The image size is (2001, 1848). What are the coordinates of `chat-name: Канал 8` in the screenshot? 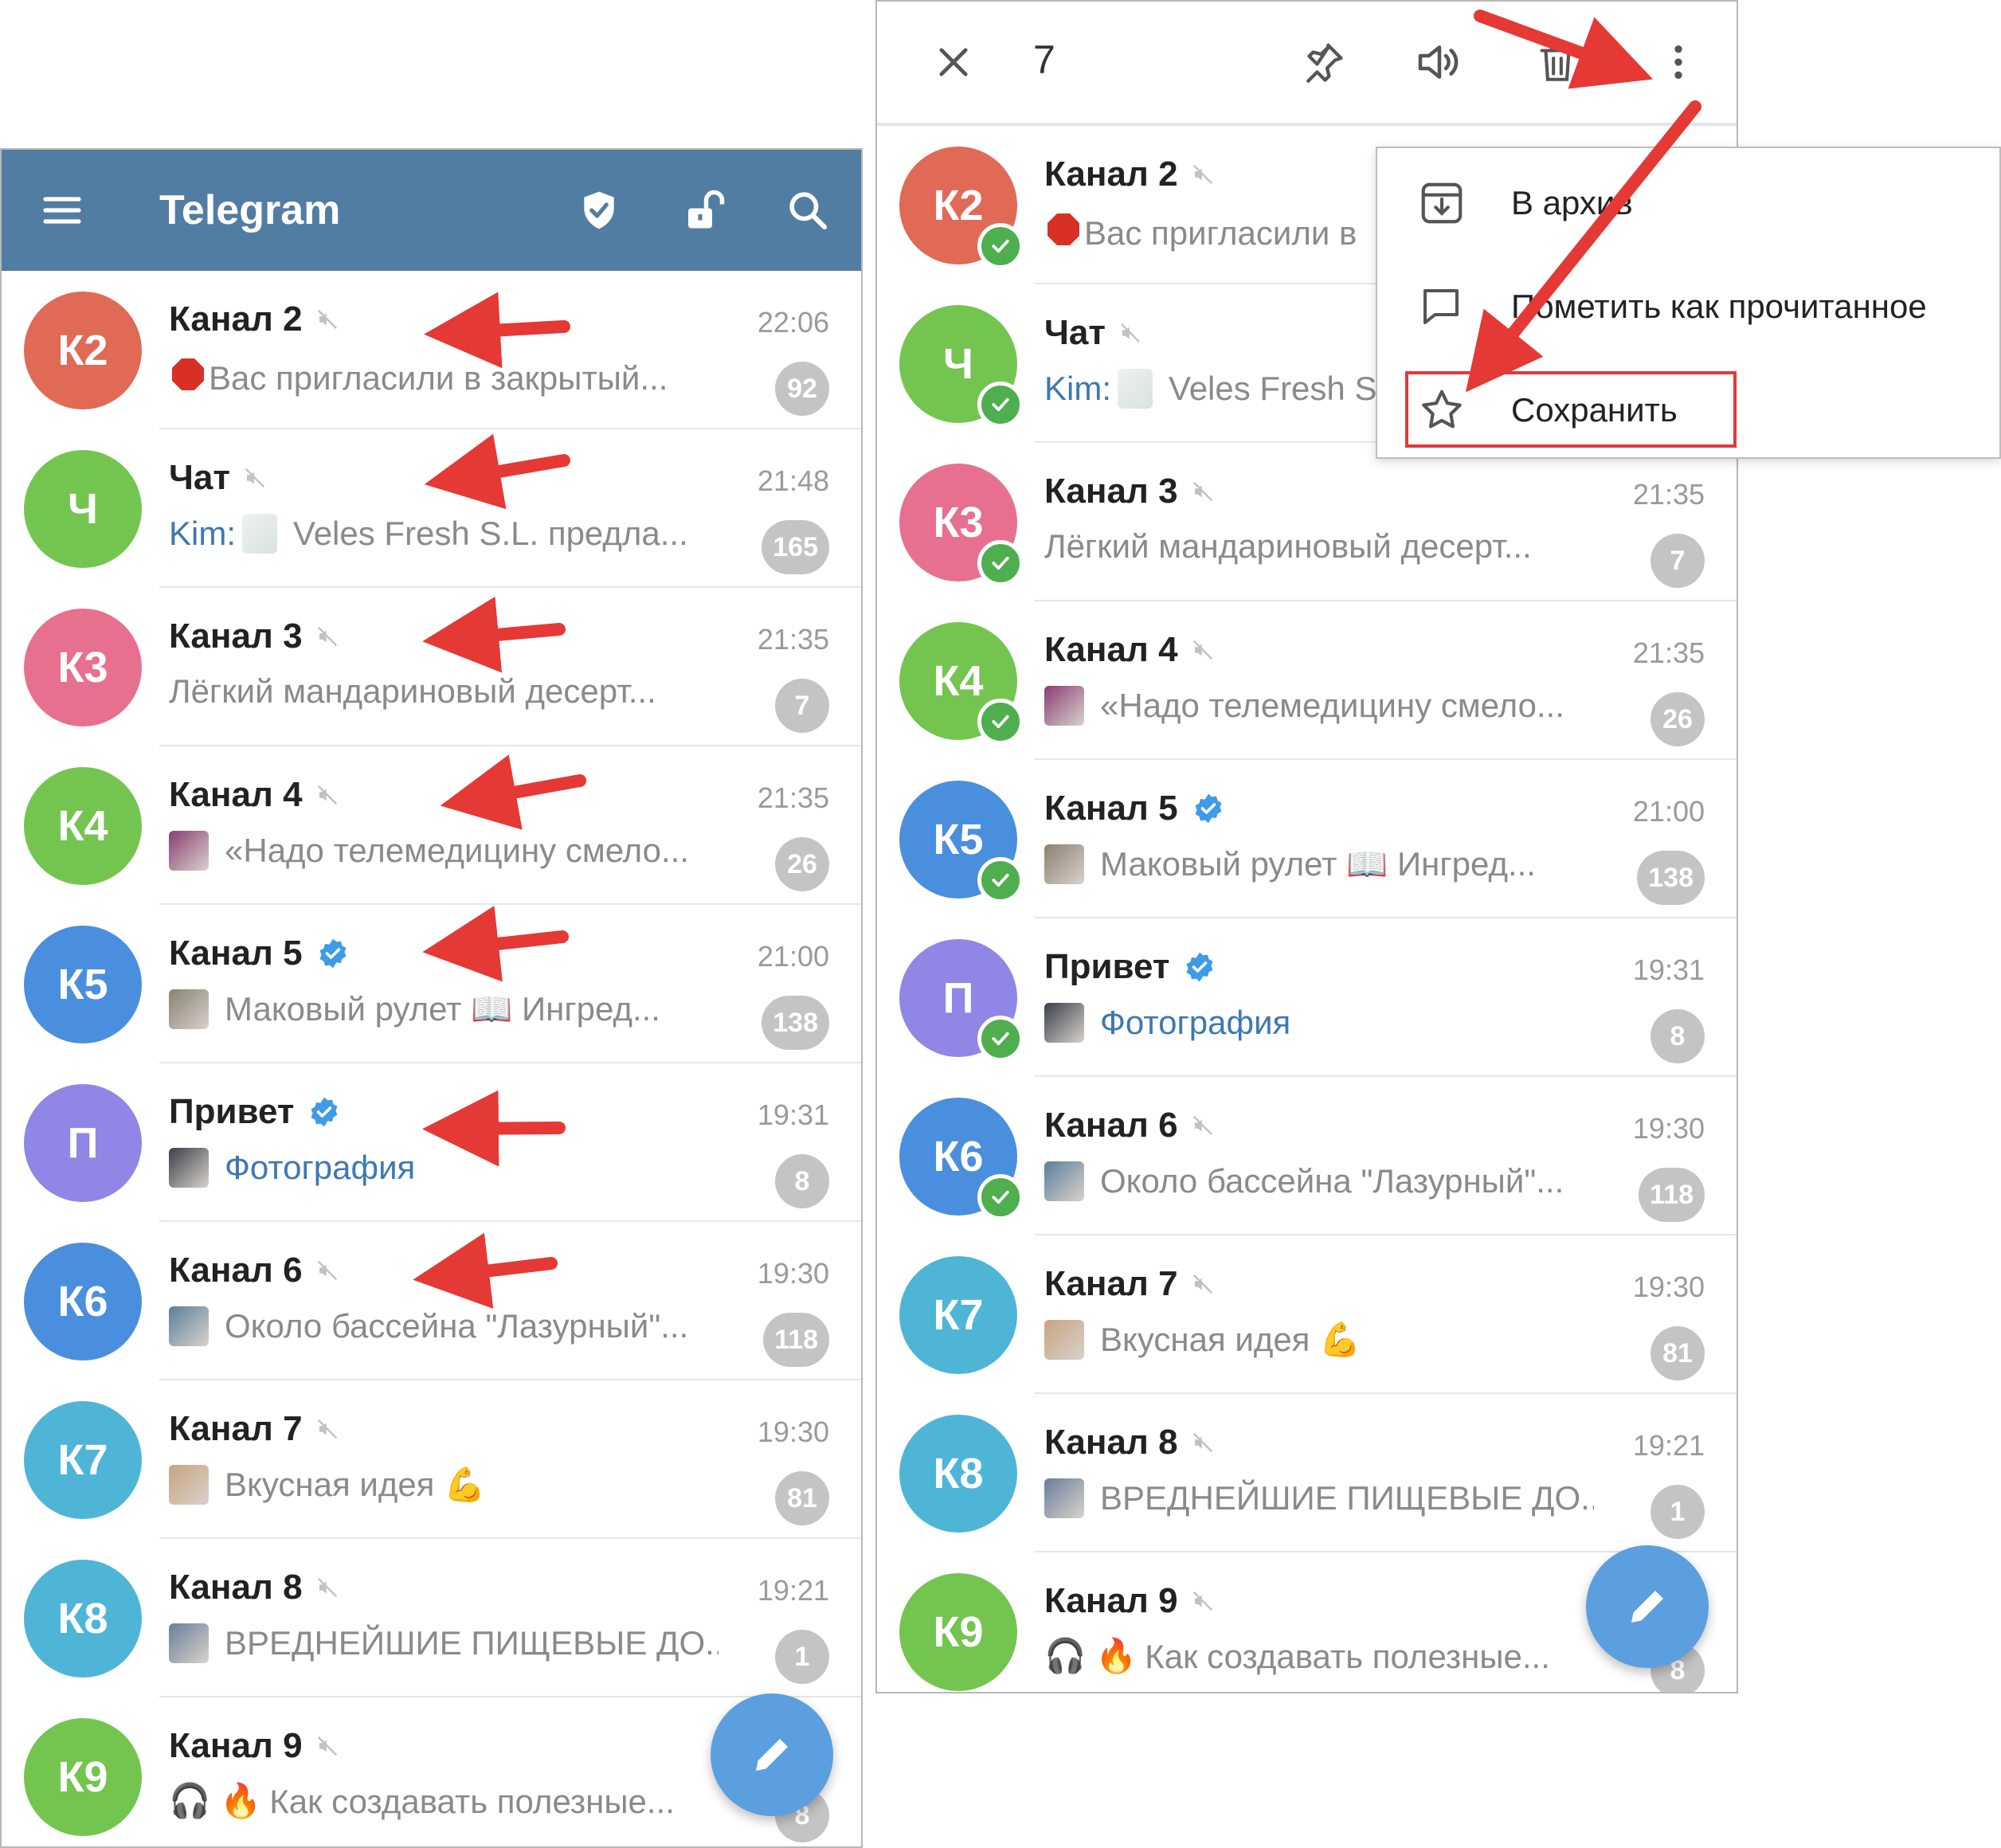 It's located at (254, 1587).